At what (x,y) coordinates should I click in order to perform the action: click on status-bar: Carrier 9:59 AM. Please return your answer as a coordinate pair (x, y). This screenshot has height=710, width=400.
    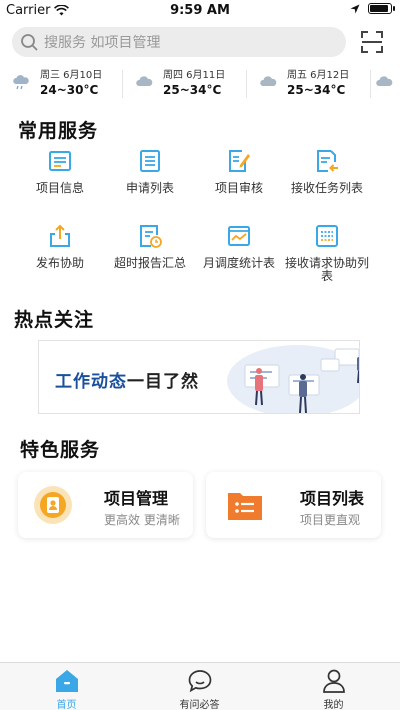
    Looking at the image, I should click on (200, 11).